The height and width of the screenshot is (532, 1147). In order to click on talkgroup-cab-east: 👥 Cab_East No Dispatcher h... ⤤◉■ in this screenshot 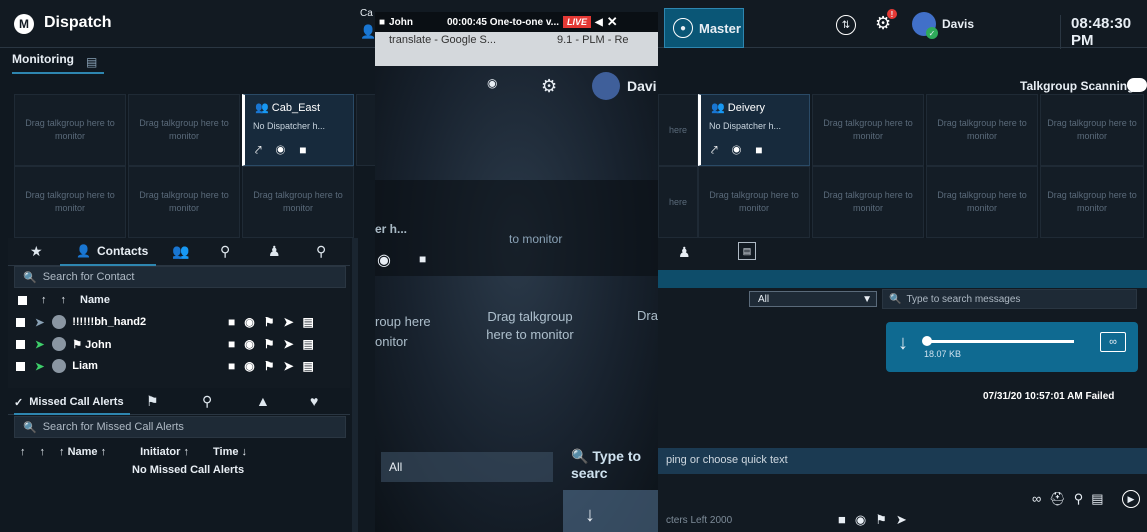, I will do `click(298, 130)`.